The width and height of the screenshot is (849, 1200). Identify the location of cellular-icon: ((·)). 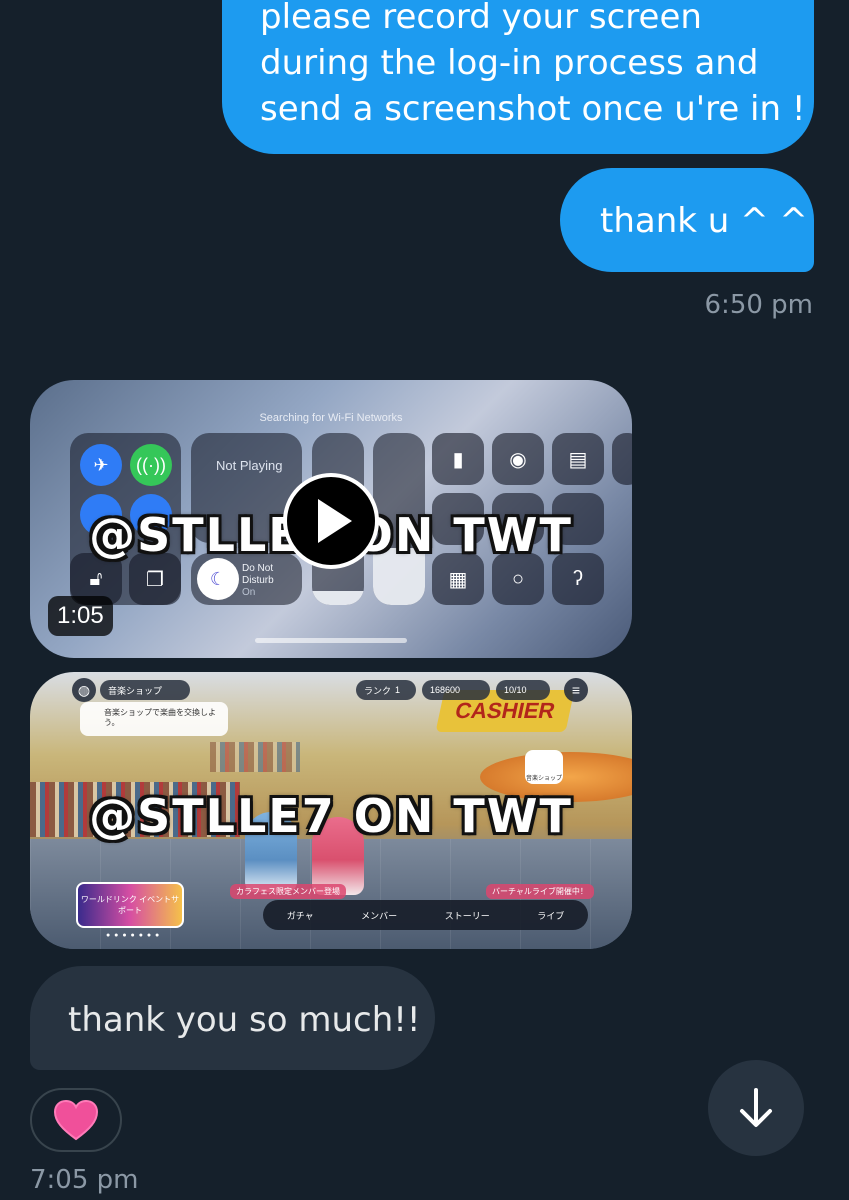
(151, 465).